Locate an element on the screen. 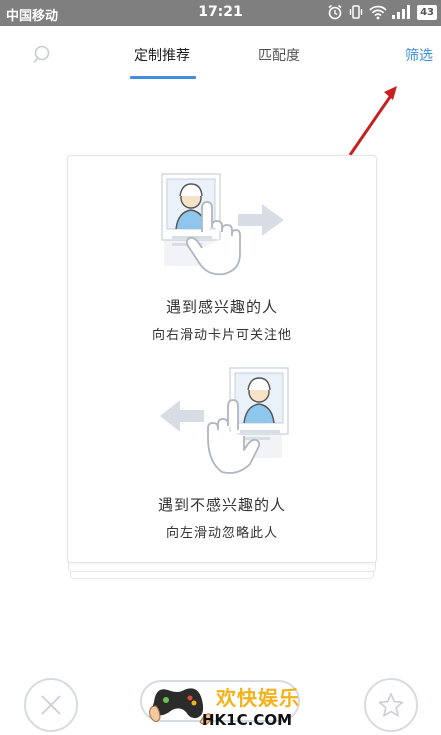  skip-button is located at coordinates (51, 705).